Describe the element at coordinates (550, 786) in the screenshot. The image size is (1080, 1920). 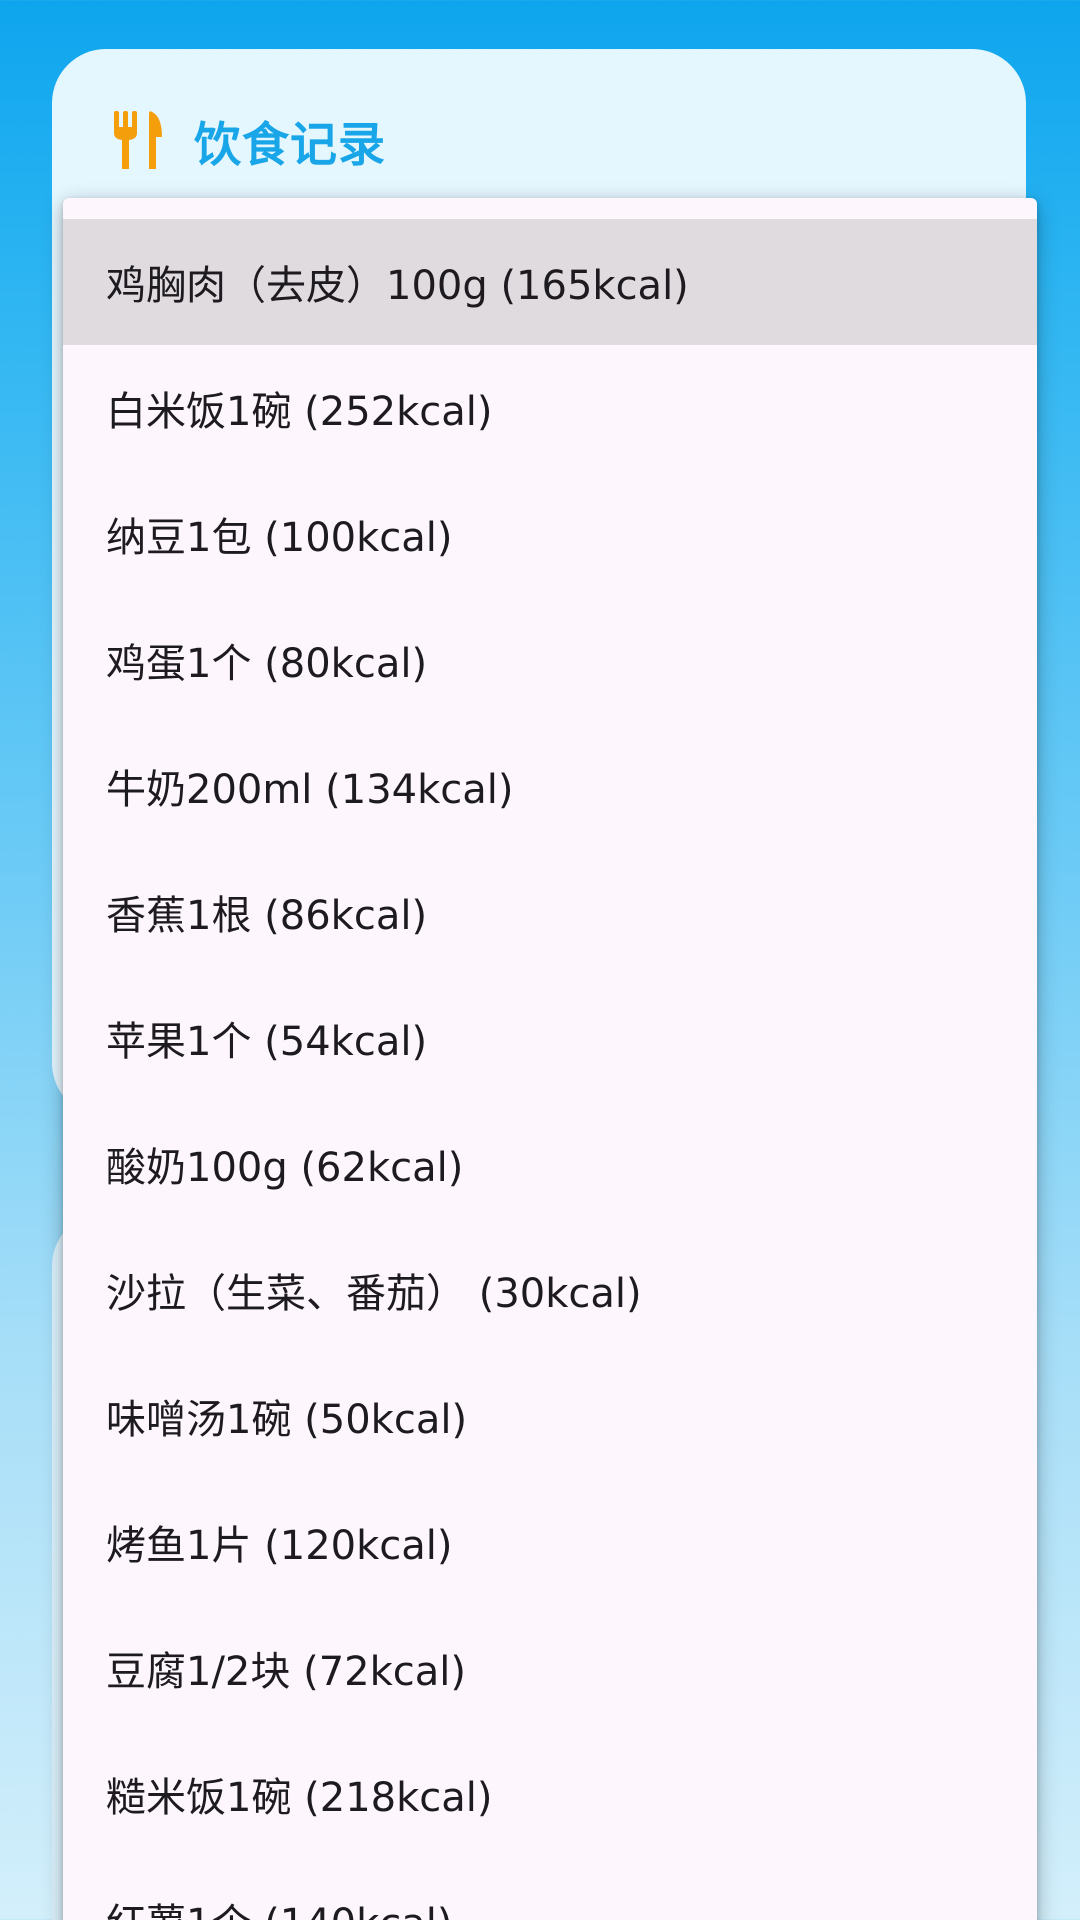
I see `food-option-item: 牛奶200ml (134kcal)` at that location.